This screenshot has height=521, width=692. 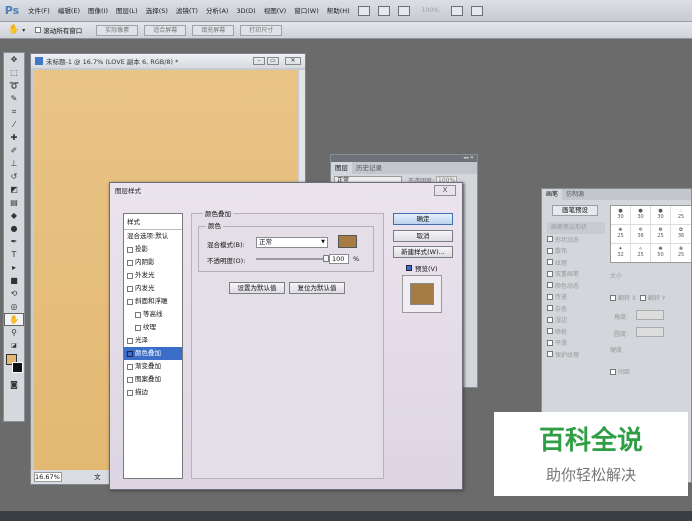 I want to click on eraser-tool-icon: ◩, so click(x=14, y=189).